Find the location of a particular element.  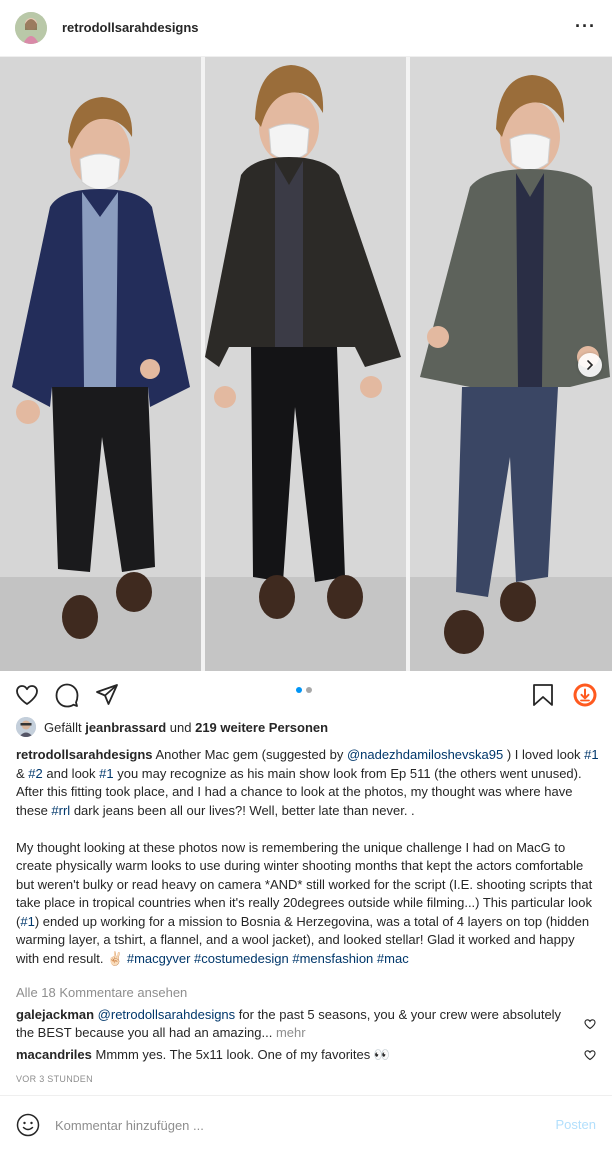

post-timestamp: VOR 3 STUNDEN is located at coordinates (54, 1079).